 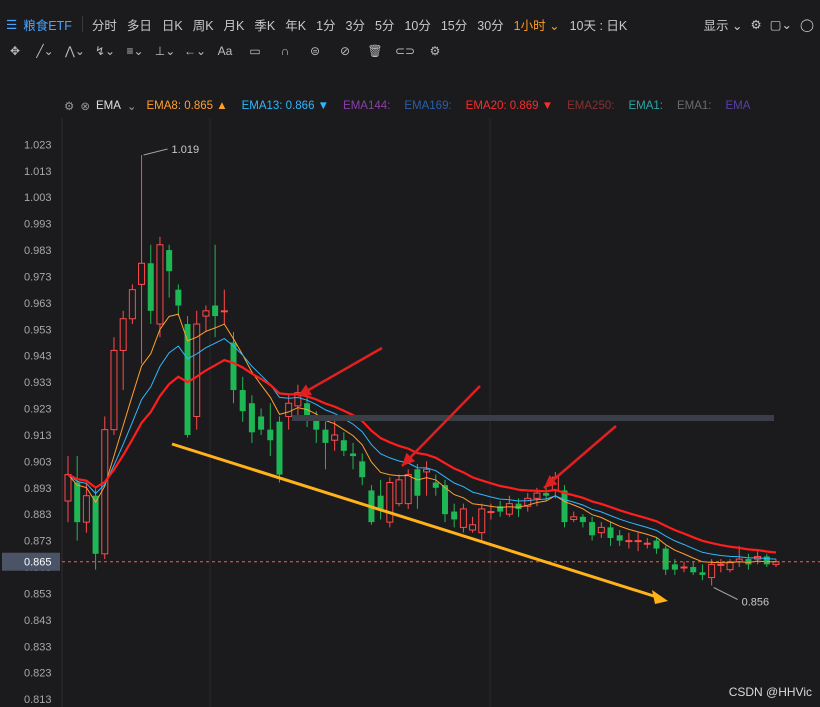 I want to click on settings-icon: ⚙, so click(x=755, y=24).